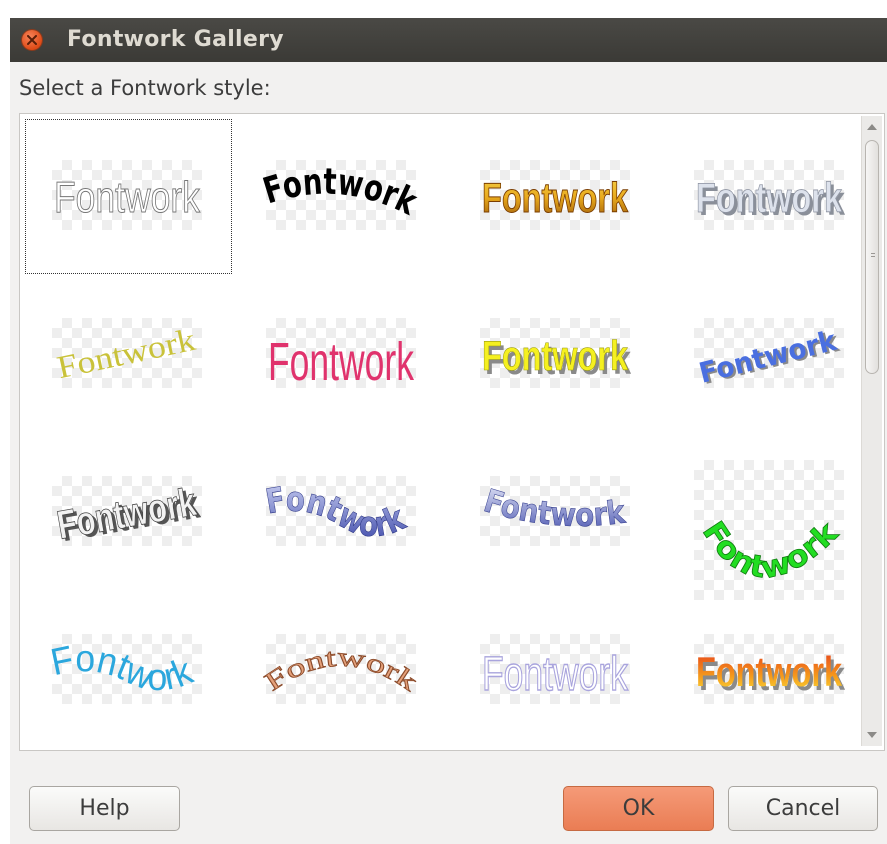 This screenshot has width=887, height=844. I want to click on style-tile-8: Fontwork Fontwork, so click(770, 354).